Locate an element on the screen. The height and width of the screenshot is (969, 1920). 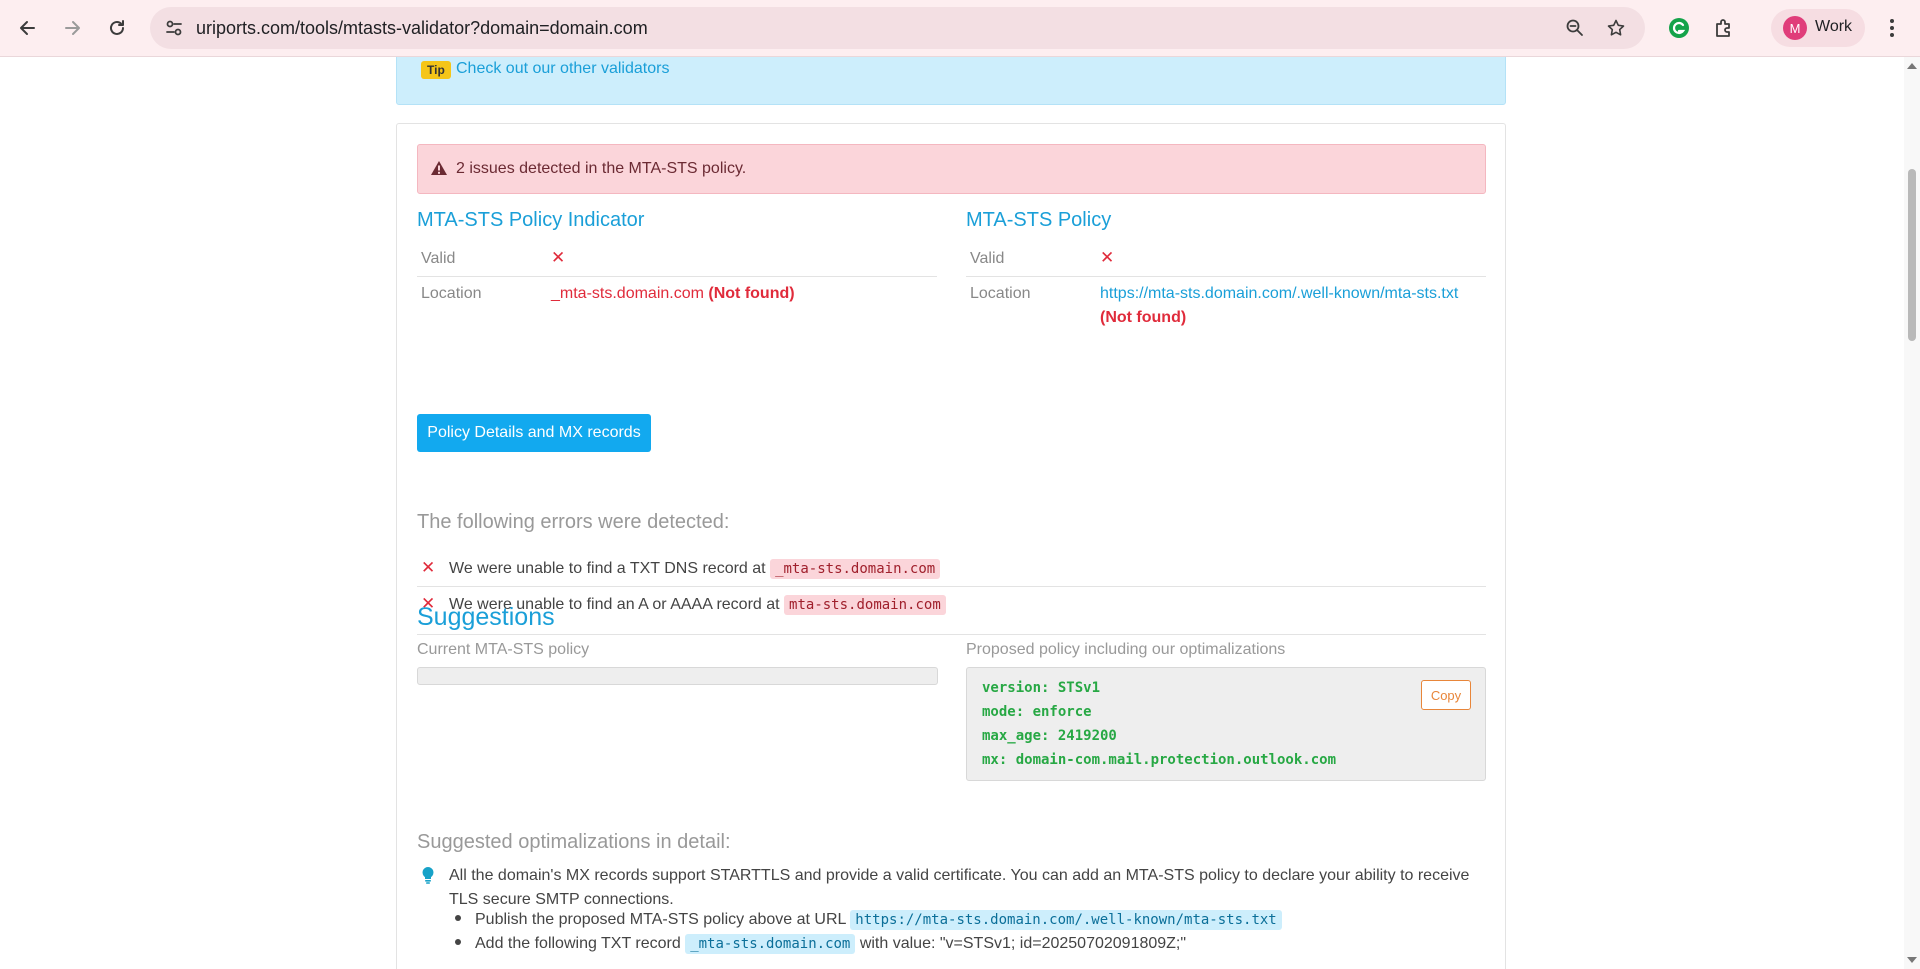
reload-button is located at coordinates (117, 28).